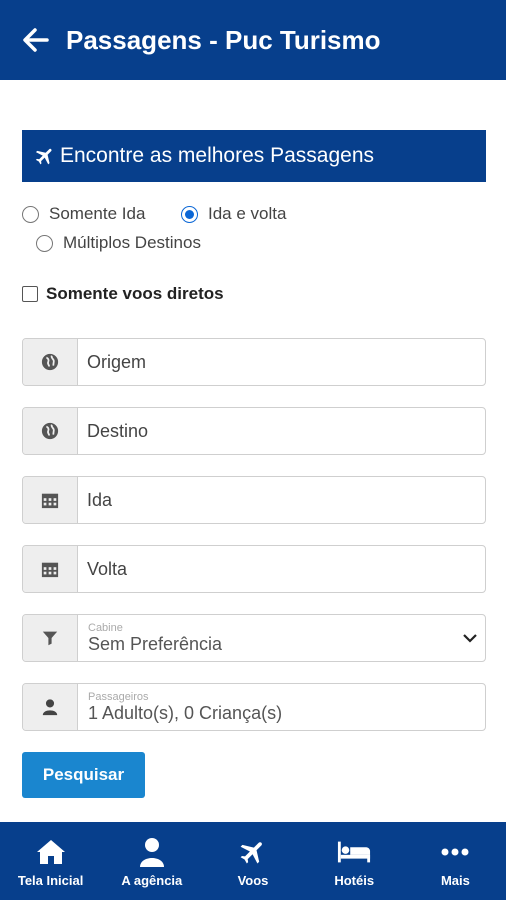  I want to click on nav-item-agency: A agência, so click(151, 861).